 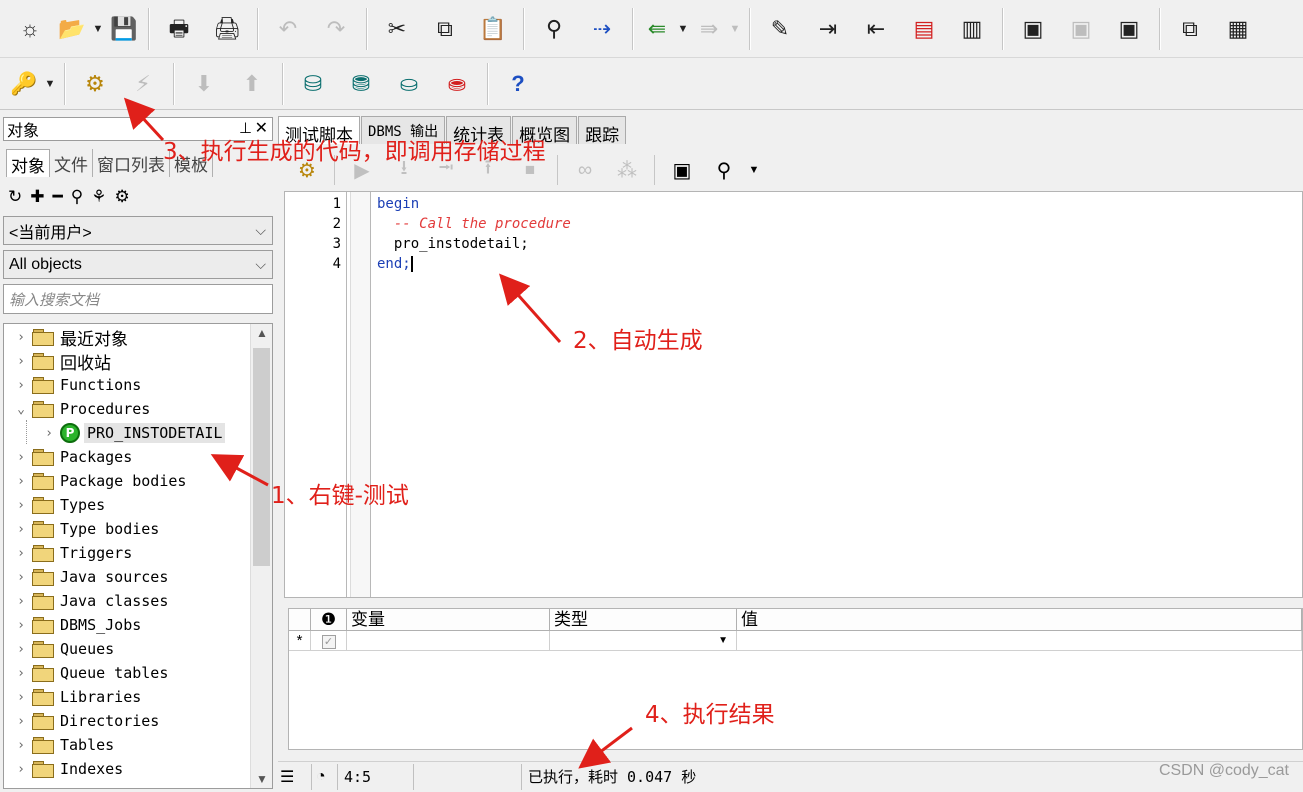 I want to click on chevron-down-icon: ⌄, so click(x=21, y=409).